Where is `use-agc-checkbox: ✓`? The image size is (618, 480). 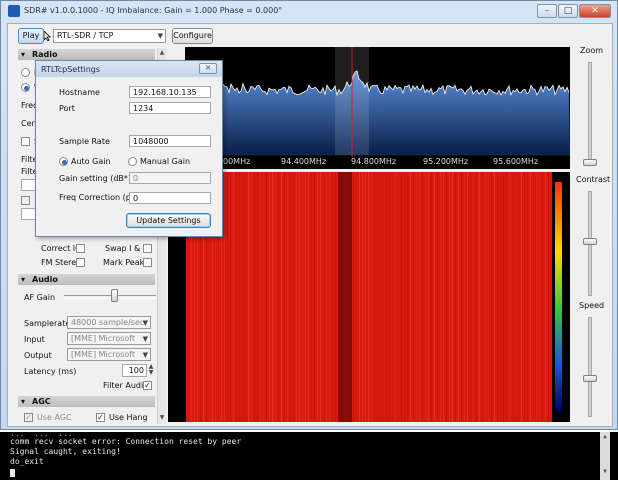 use-agc-checkbox: ✓ is located at coordinates (28, 417).